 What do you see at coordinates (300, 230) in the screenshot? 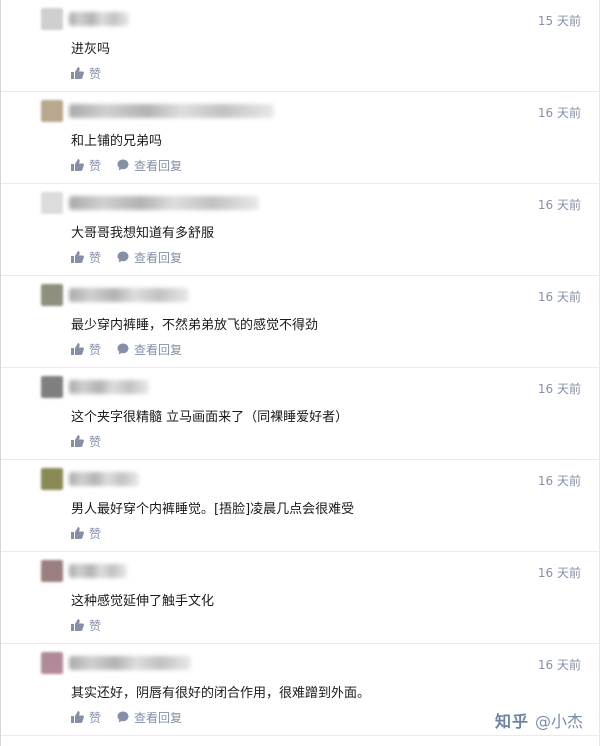
I see `comment-item: 16 天前 大哥哥我想知道有多舒服 赞 查看回复` at bounding box center [300, 230].